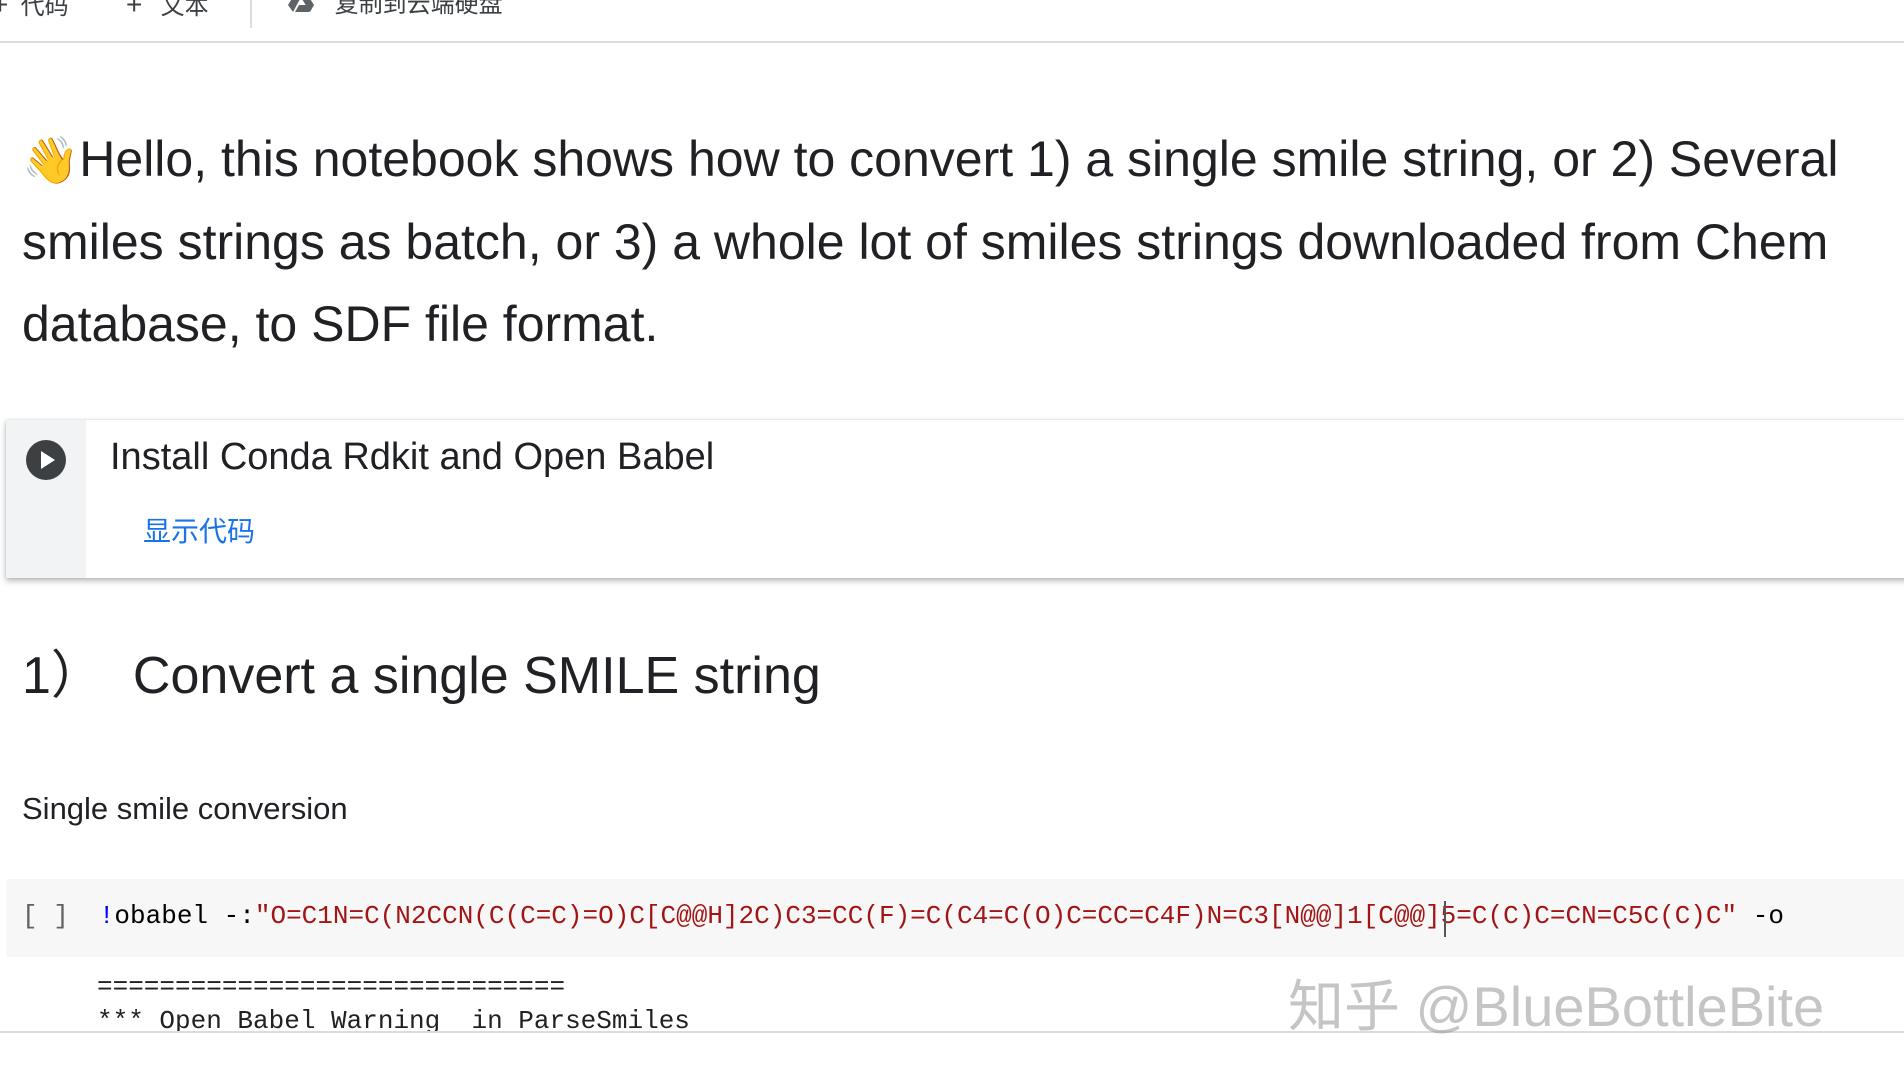 The height and width of the screenshot is (1074, 1904). What do you see at coordinates (418, 9) in the screenshot?
I see `copy-to-drive-label: 复制到云端硬盘` at bounding box center [418, 9].